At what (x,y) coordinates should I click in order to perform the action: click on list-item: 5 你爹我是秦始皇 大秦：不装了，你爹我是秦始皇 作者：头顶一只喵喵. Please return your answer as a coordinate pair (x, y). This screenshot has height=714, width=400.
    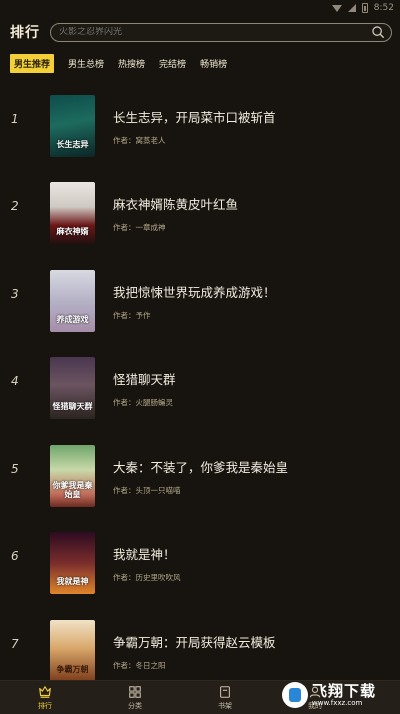
    Looking at the image, I should click on (200, 472).